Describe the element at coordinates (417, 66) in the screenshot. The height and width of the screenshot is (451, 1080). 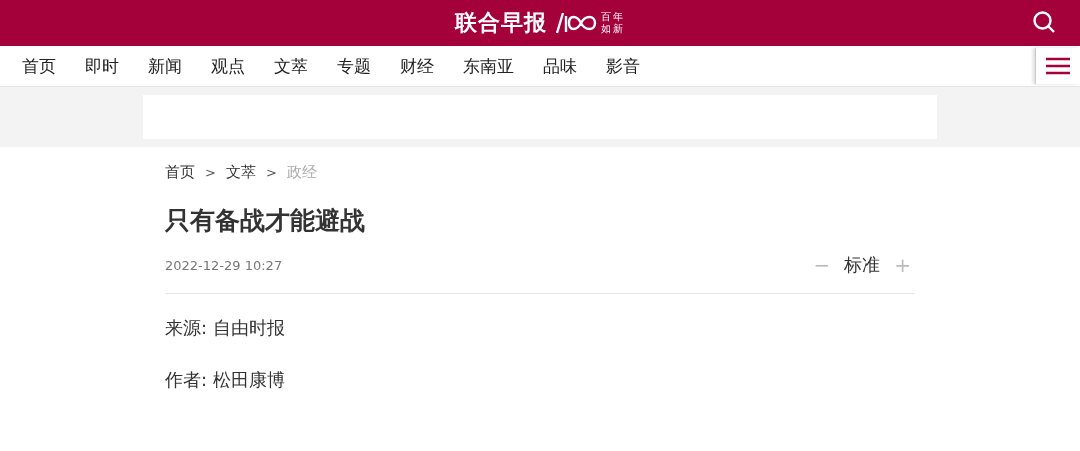
I see `nav-link: 财经` at that location.